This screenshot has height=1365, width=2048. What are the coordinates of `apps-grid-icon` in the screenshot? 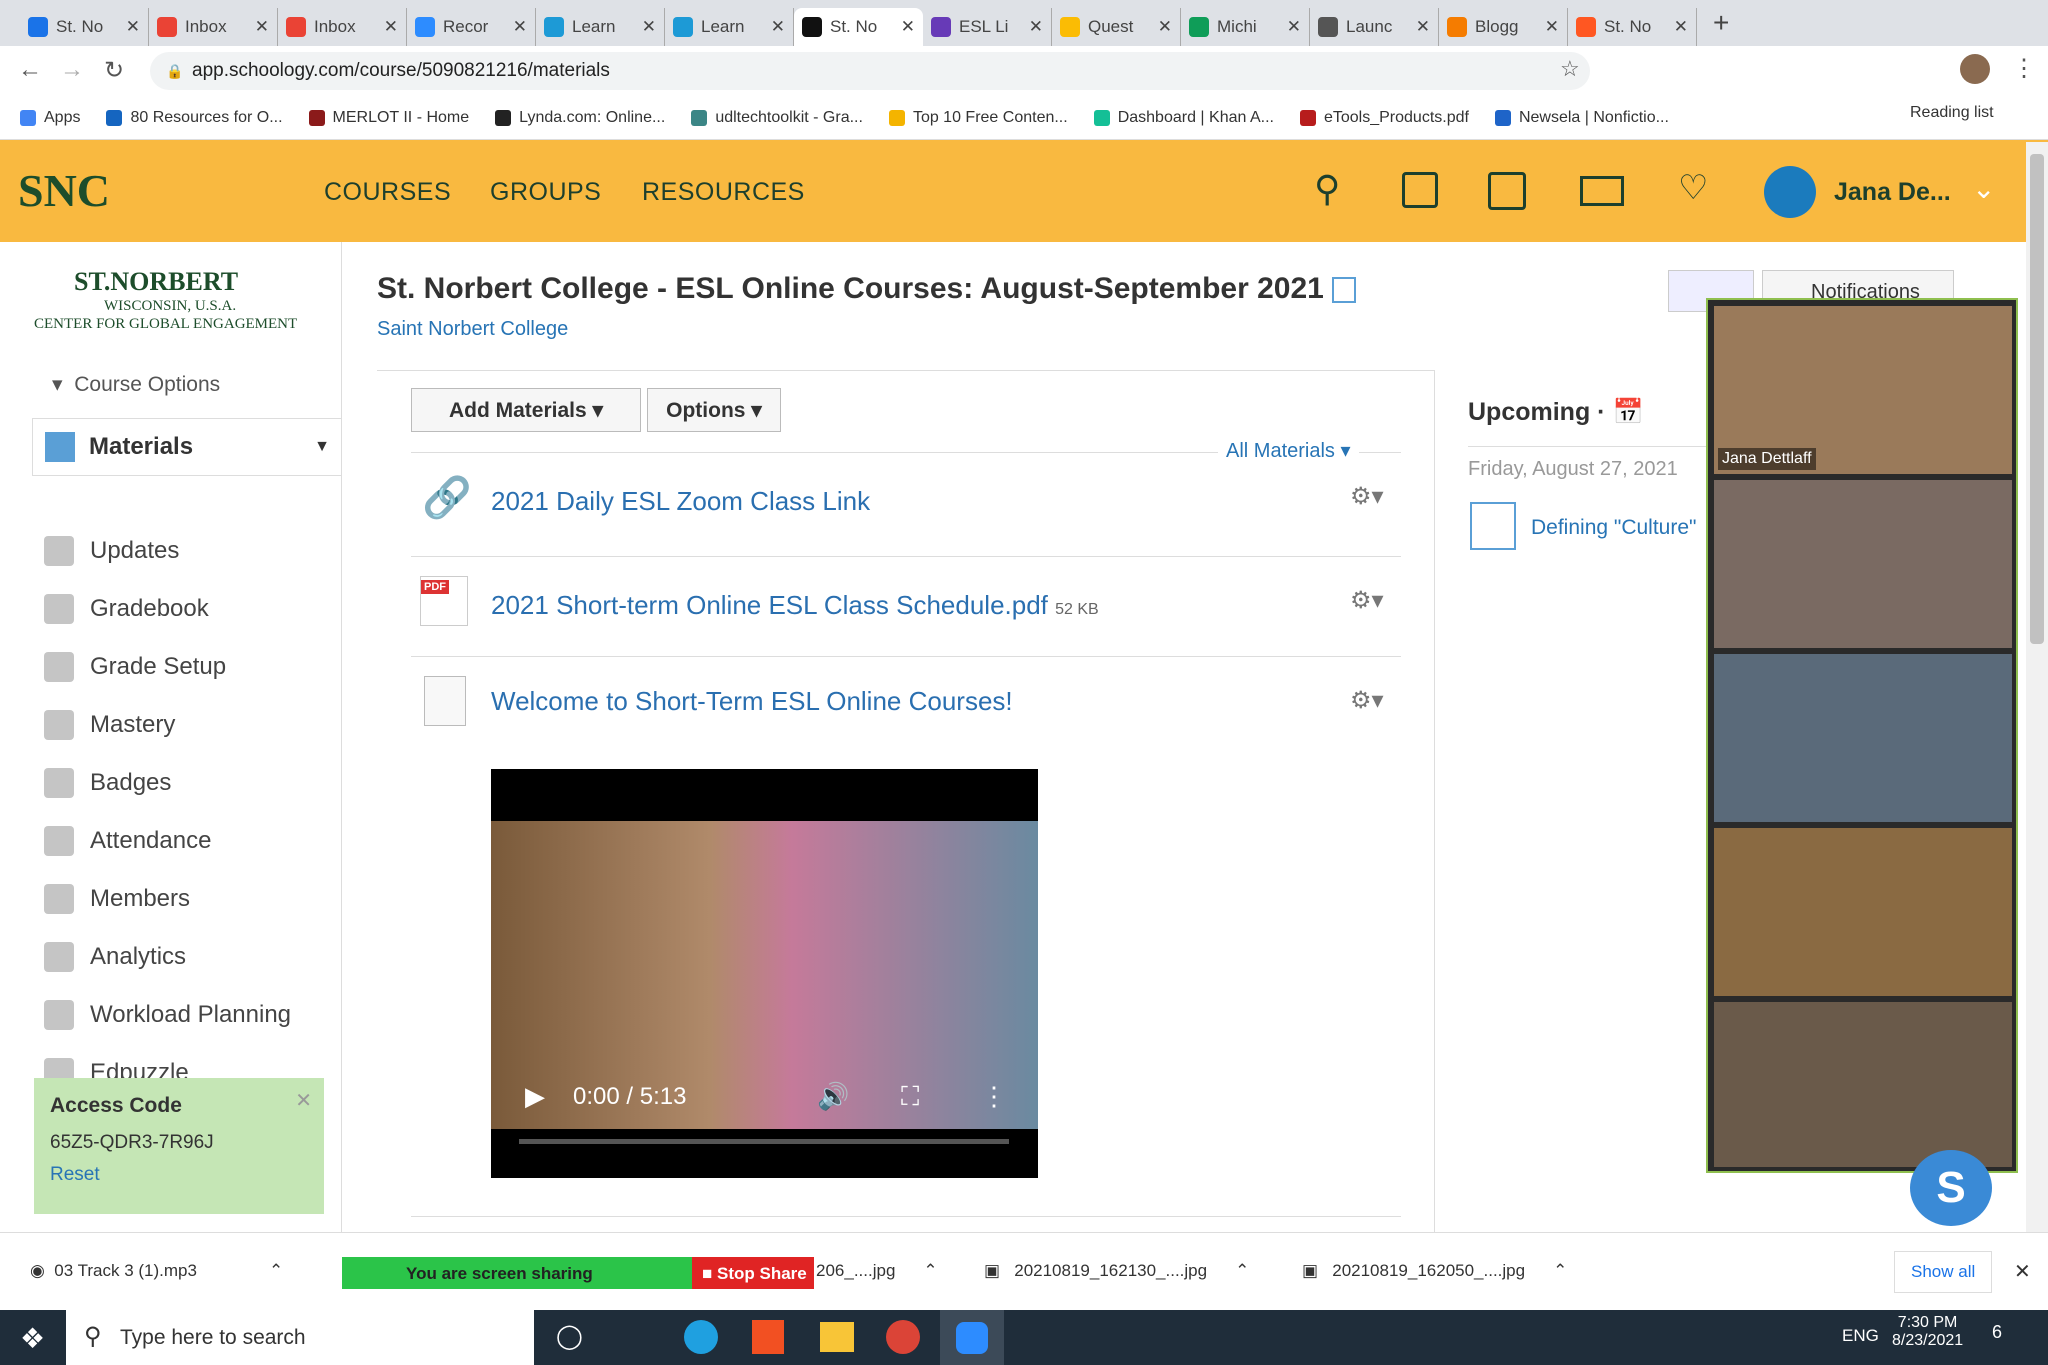 It's located at (1420, 190).